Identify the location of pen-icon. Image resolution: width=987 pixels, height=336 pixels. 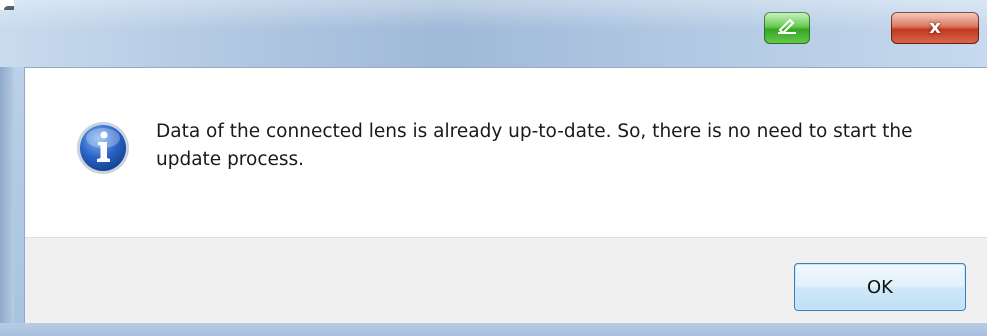
(787, 28).